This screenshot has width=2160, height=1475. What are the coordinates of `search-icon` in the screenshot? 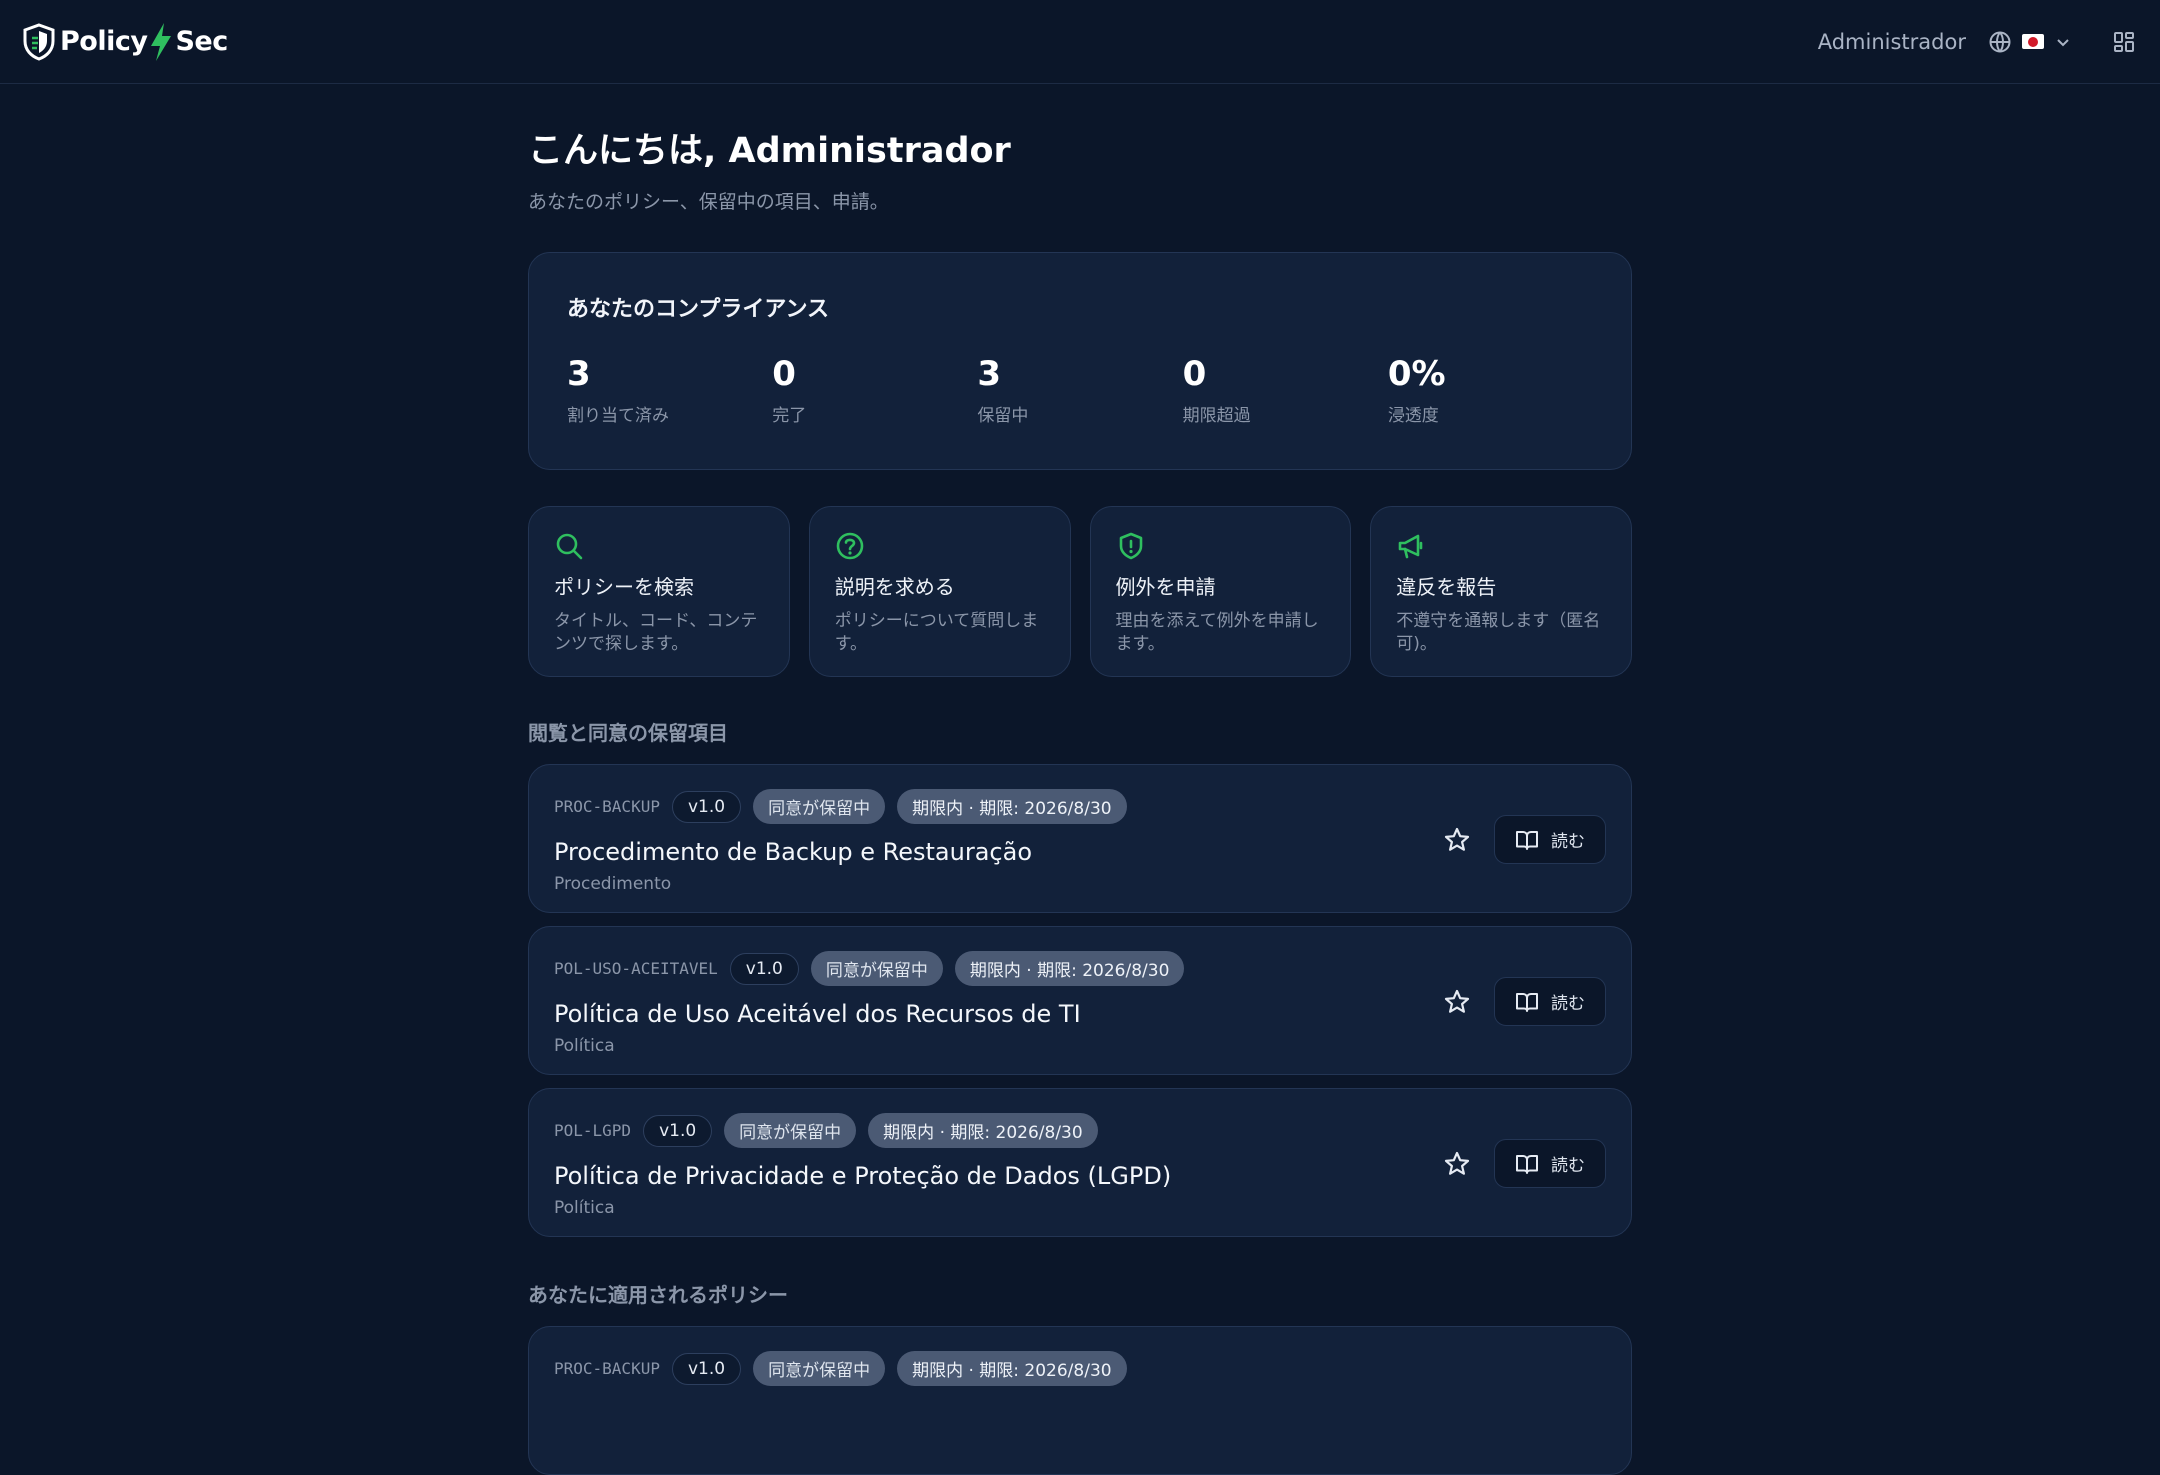 It's located at (569, 546).